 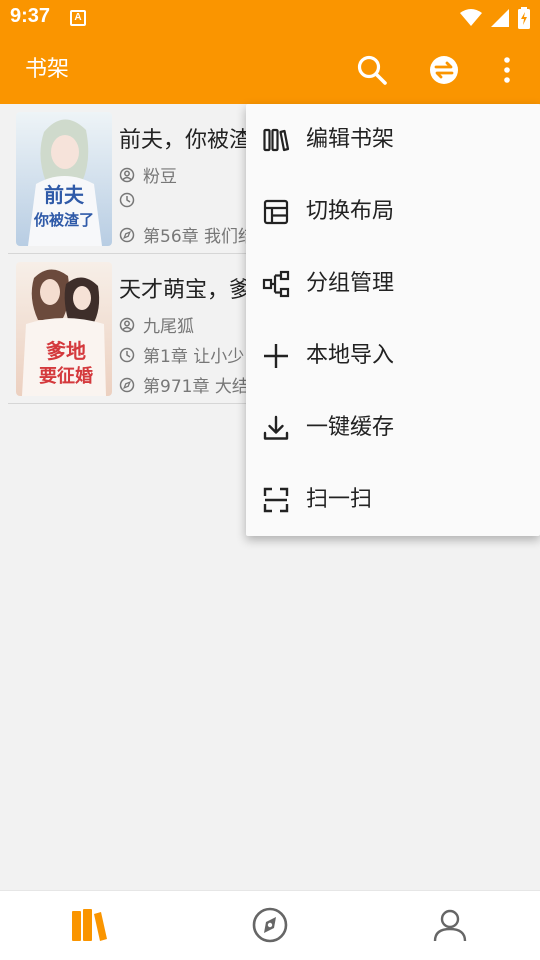 I want to click on menu-item-switch-layout: 切换布局, so click(x=393, y=212).